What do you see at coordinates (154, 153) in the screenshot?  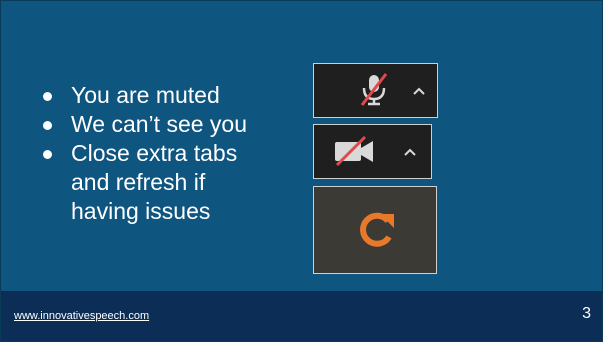 I see `tip-text: Close extra tabs` at bounding box center [154, 153].